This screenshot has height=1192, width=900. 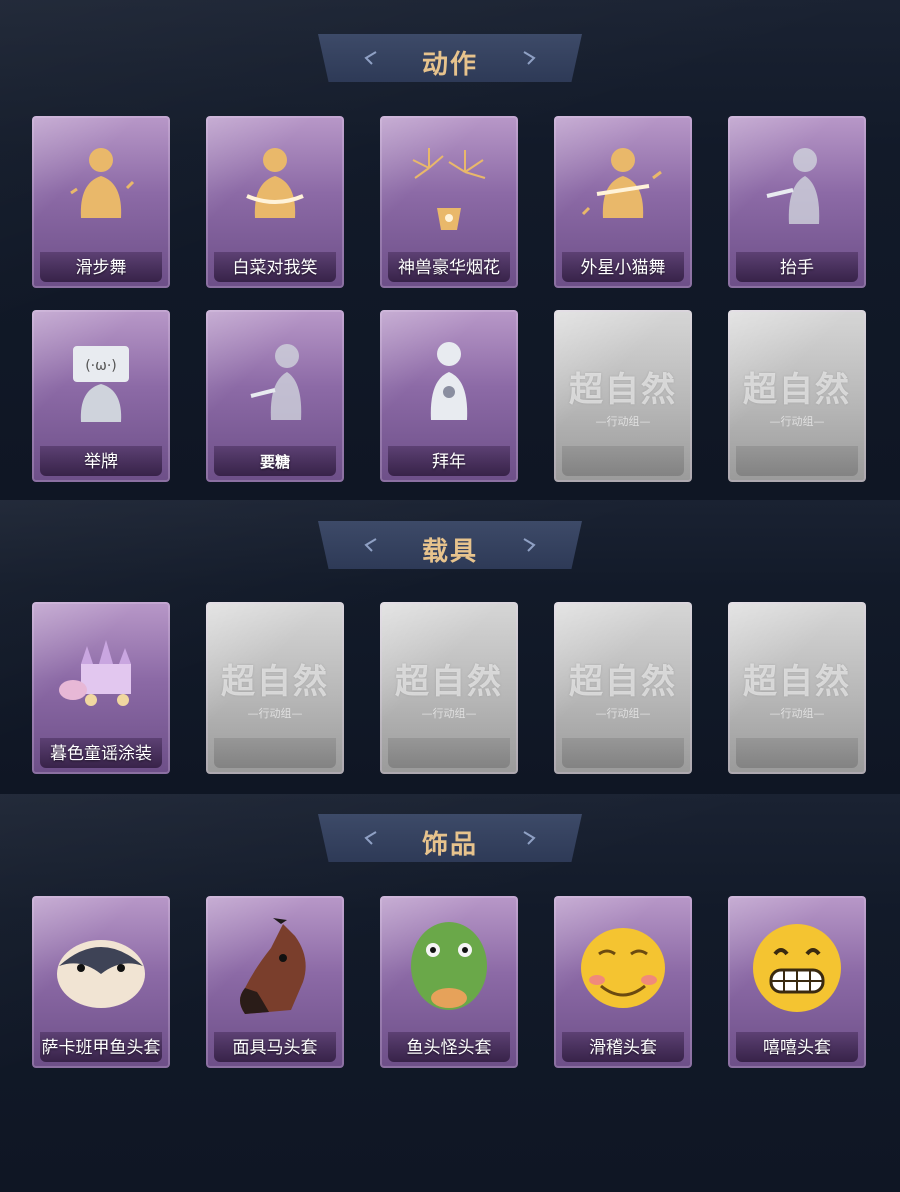 What do you see at coordinates (275, 1048) in the screenshot?
I see `item-label: 面具马头套` at bounding box center [275, 1048].